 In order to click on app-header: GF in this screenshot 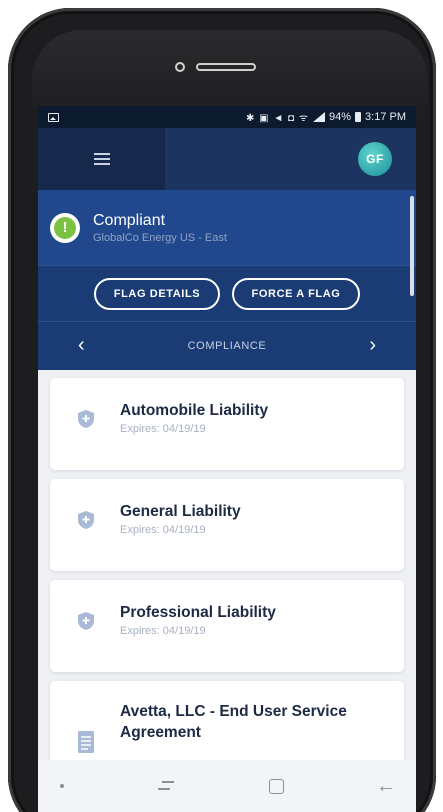, I will do `click(227, 159)`.